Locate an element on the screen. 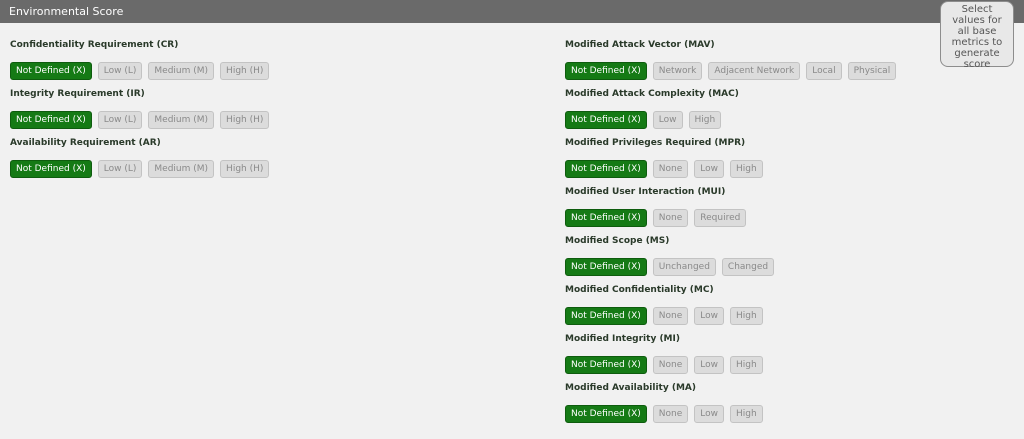 This screenshot has height=439, width=1024. cr-option-high-h-button: High (H) is located at coordinates (245, 71).